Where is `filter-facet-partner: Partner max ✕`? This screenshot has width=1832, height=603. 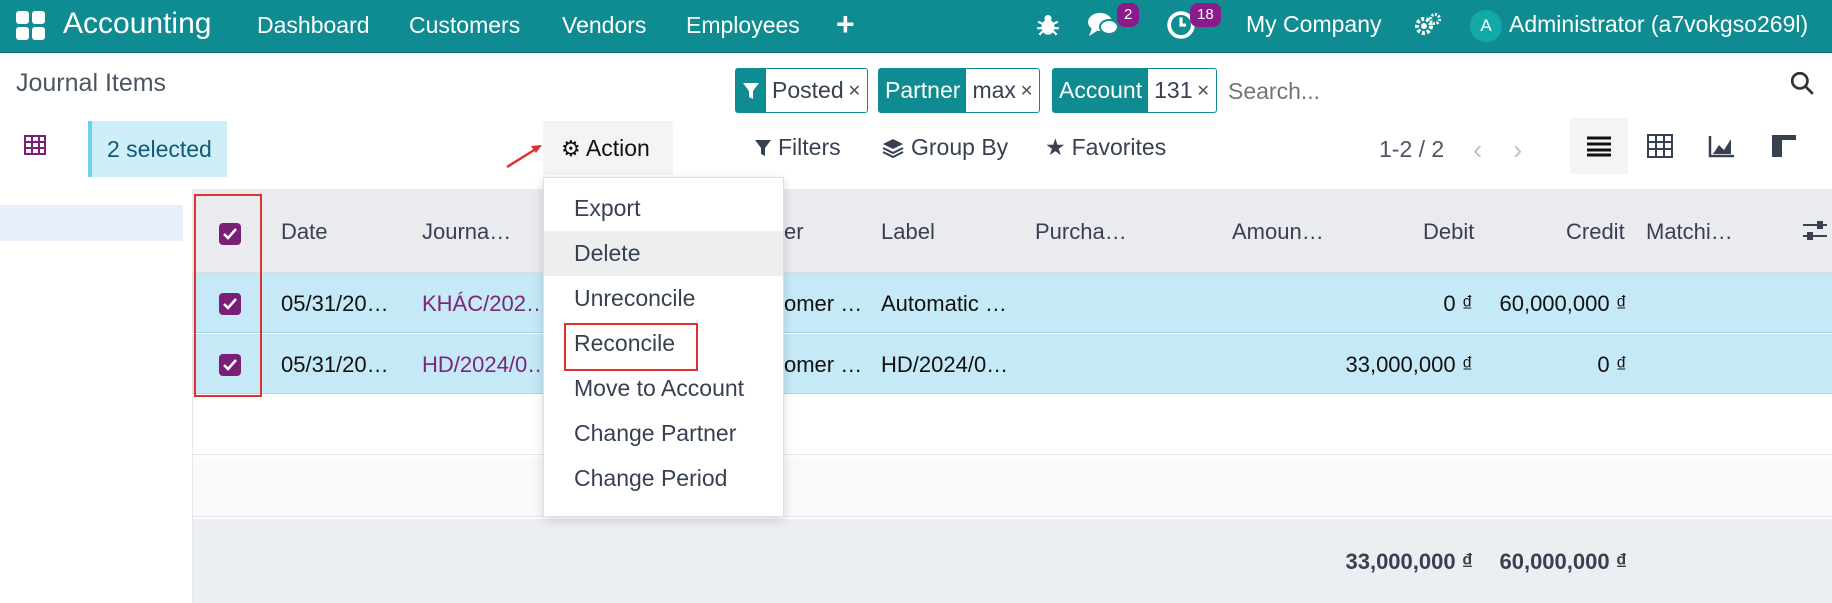
filter-facet-partner: Partner max ✕ is located at coordinates (959, 90).